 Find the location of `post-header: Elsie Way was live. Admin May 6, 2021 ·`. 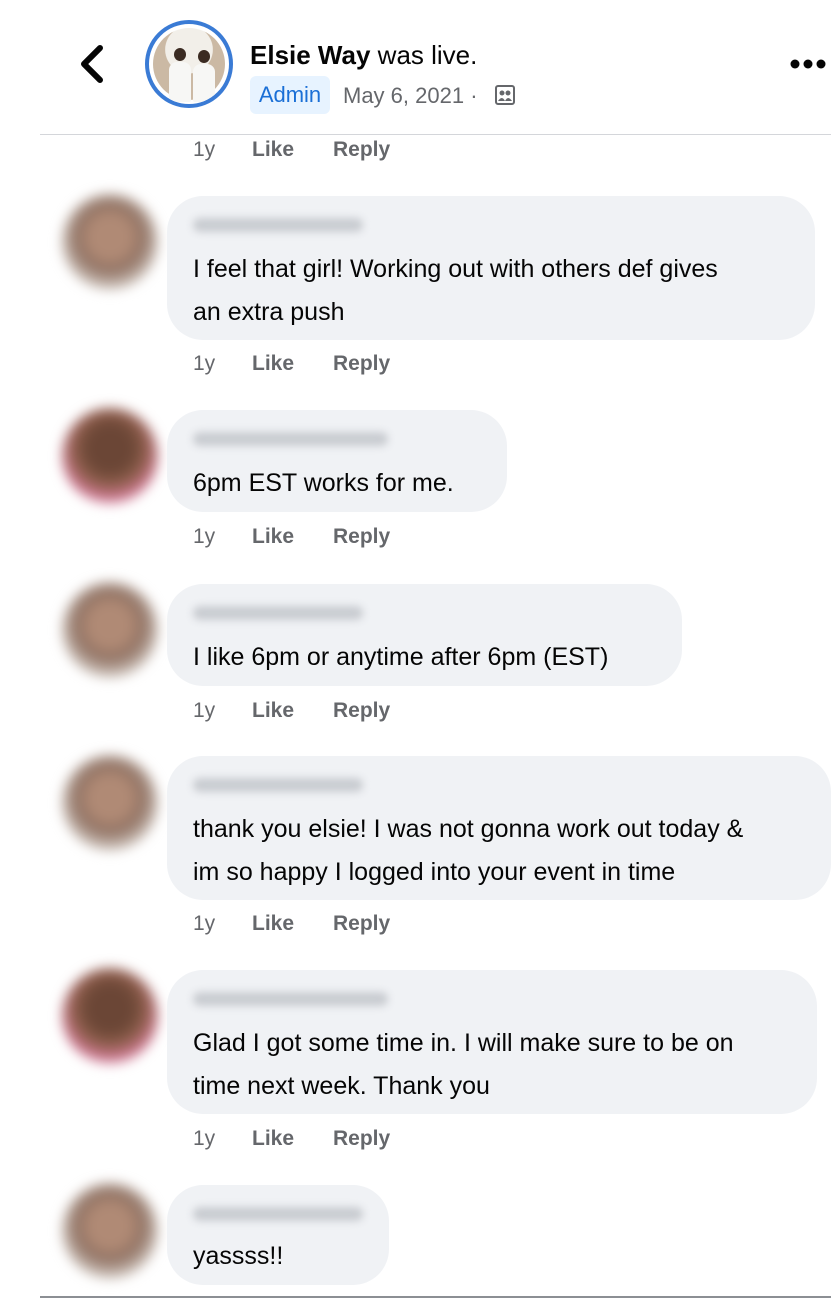

post-header: Elsie Way was live. Admin May 6, 2021 · is located at coordinates (415, 67).